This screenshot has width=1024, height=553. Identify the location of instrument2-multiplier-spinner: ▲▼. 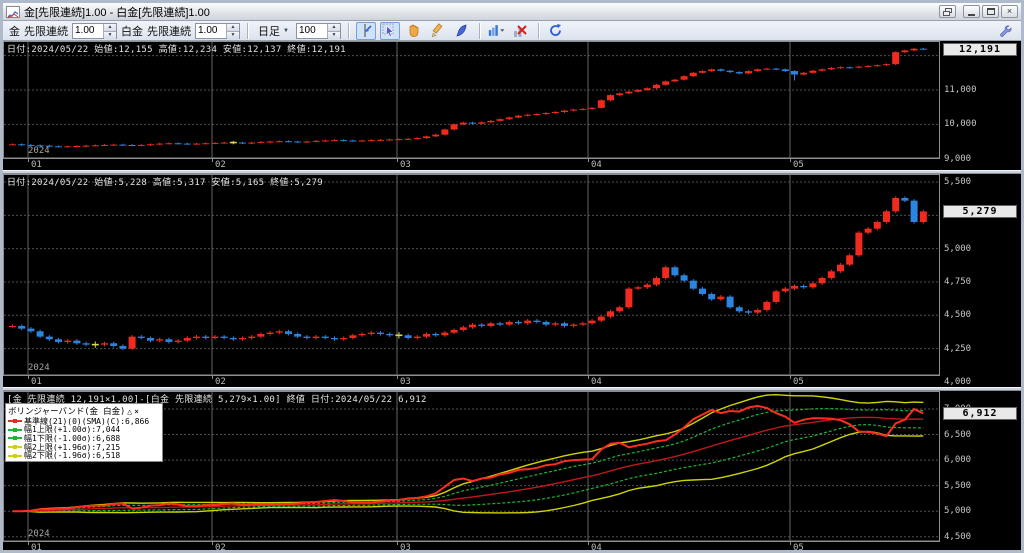
(217, 30).